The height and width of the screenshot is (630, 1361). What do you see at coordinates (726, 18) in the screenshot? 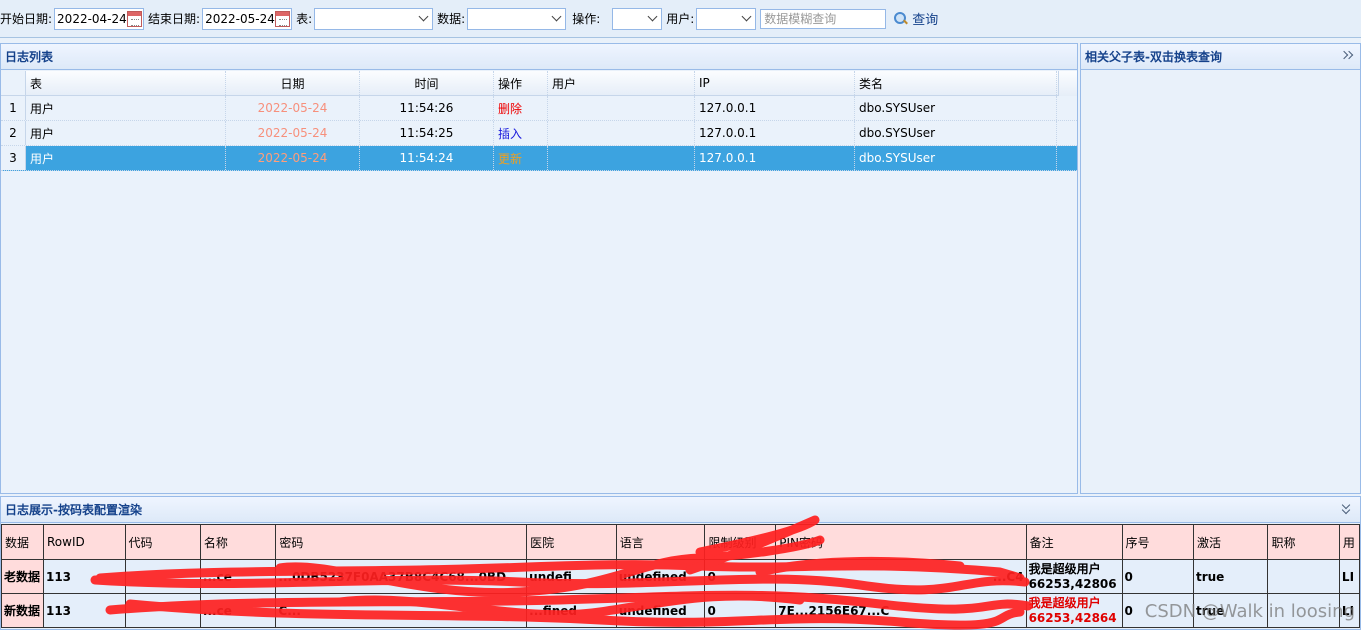
I see `user-select` at bounding box center [726, 18].